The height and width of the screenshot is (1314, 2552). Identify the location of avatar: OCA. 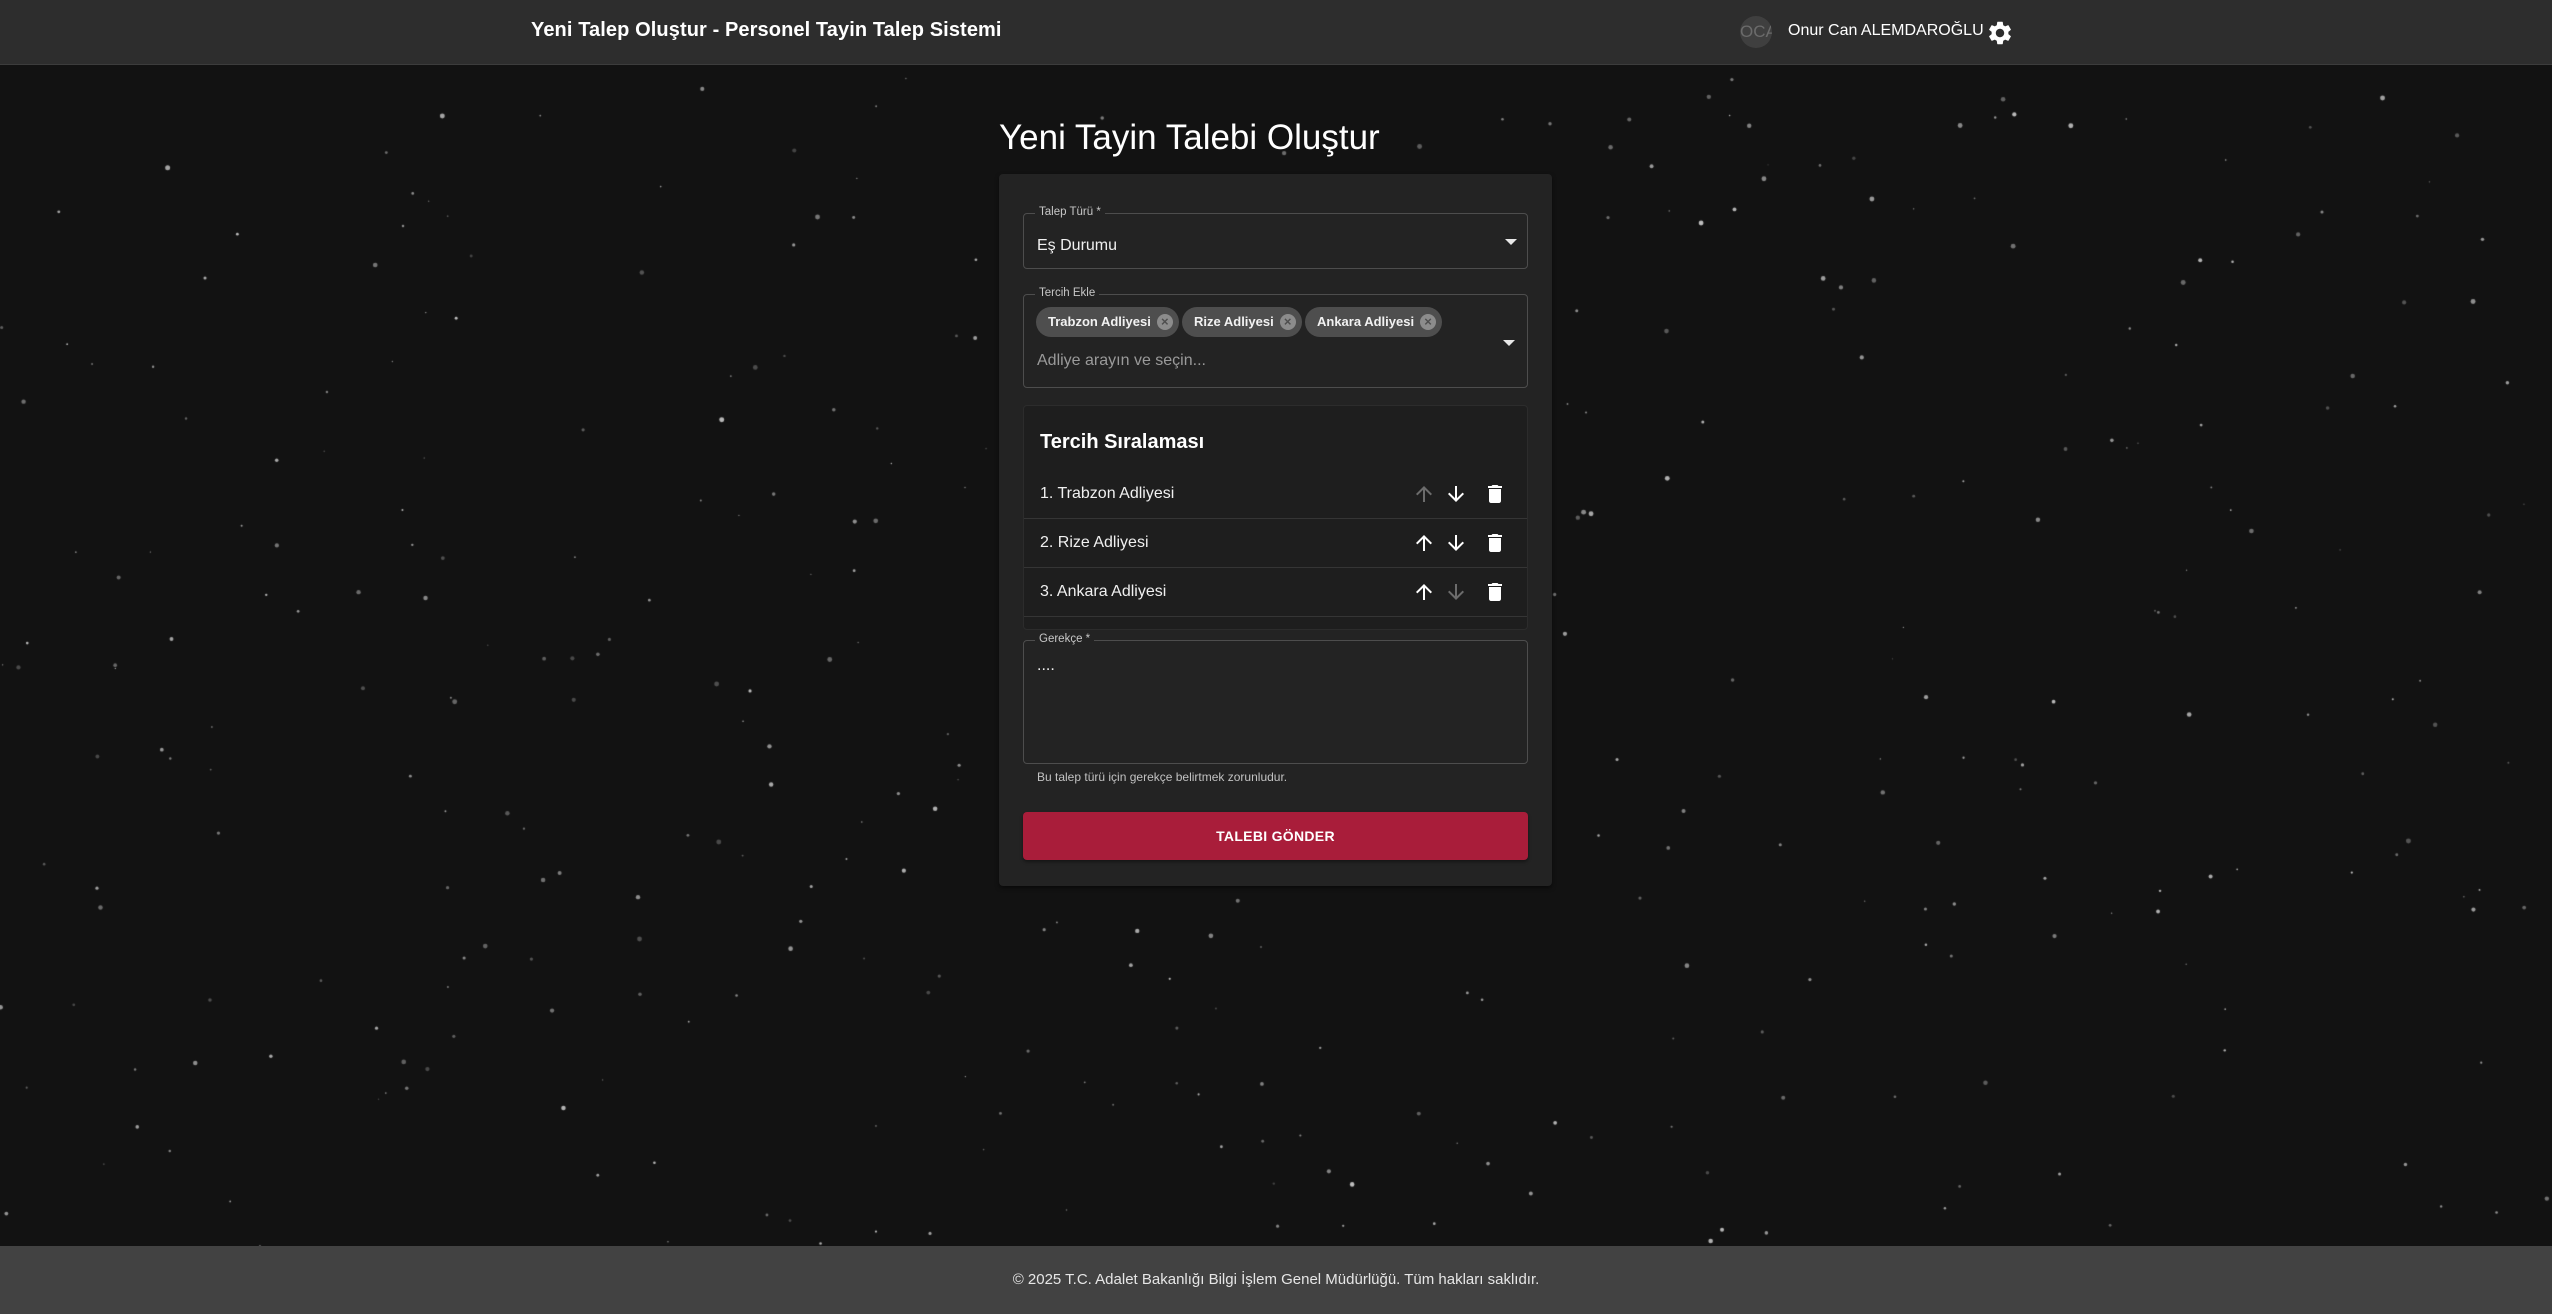
(1756, 32).